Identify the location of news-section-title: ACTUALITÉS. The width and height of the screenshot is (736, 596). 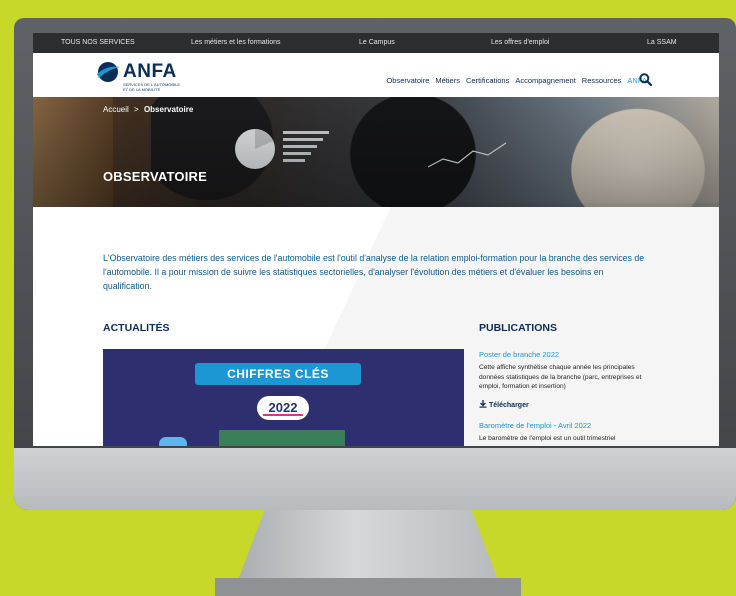
(136, 328).